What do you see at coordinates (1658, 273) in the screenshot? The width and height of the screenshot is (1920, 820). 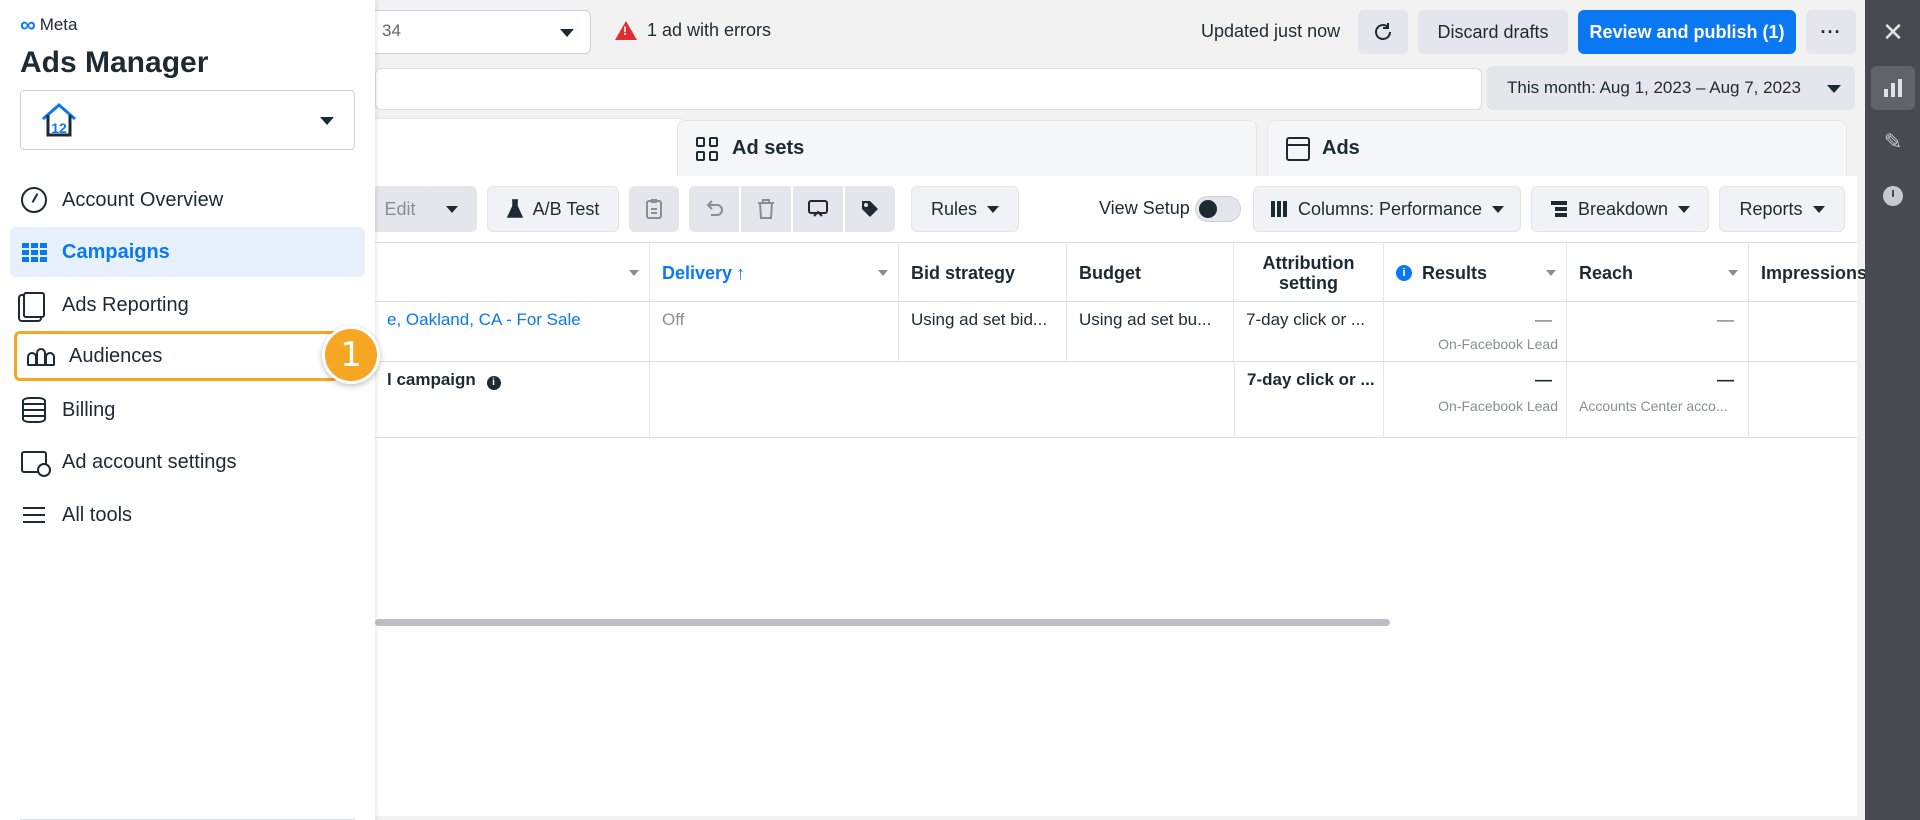 I see `column-header-reach: Reach` at bounding box center [1658, 273].